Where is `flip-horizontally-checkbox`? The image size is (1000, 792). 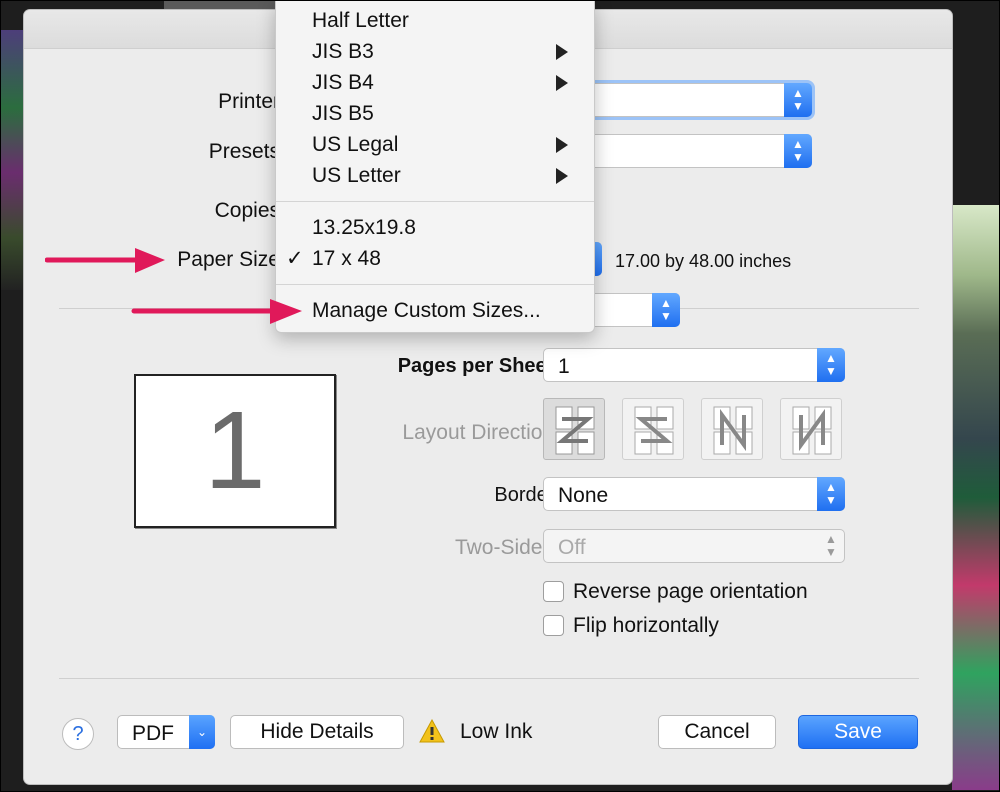 flip-horizontally-checkbox is located at coordinates (553, 625).